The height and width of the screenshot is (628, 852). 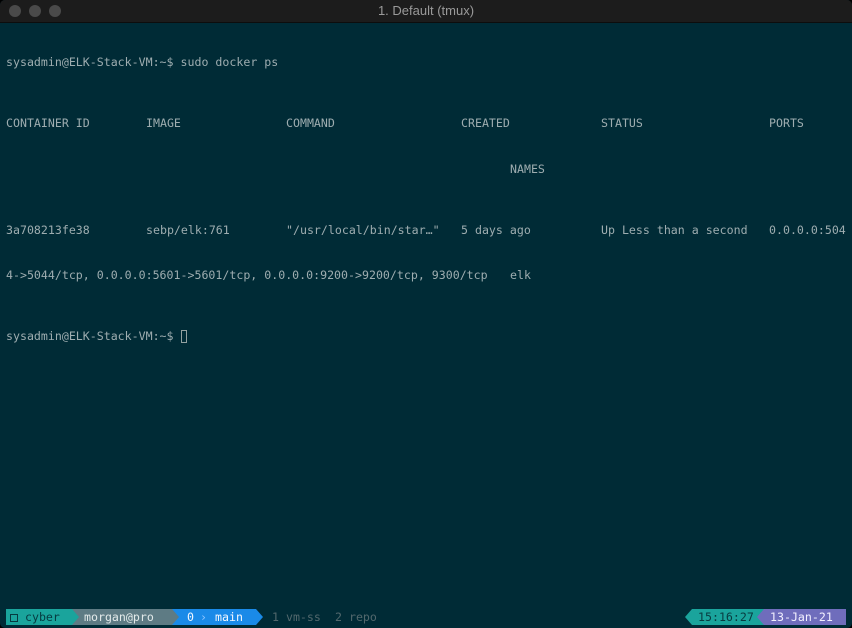 I want to click on cell-status: Up Less than a second, so click(x=674, y=229).